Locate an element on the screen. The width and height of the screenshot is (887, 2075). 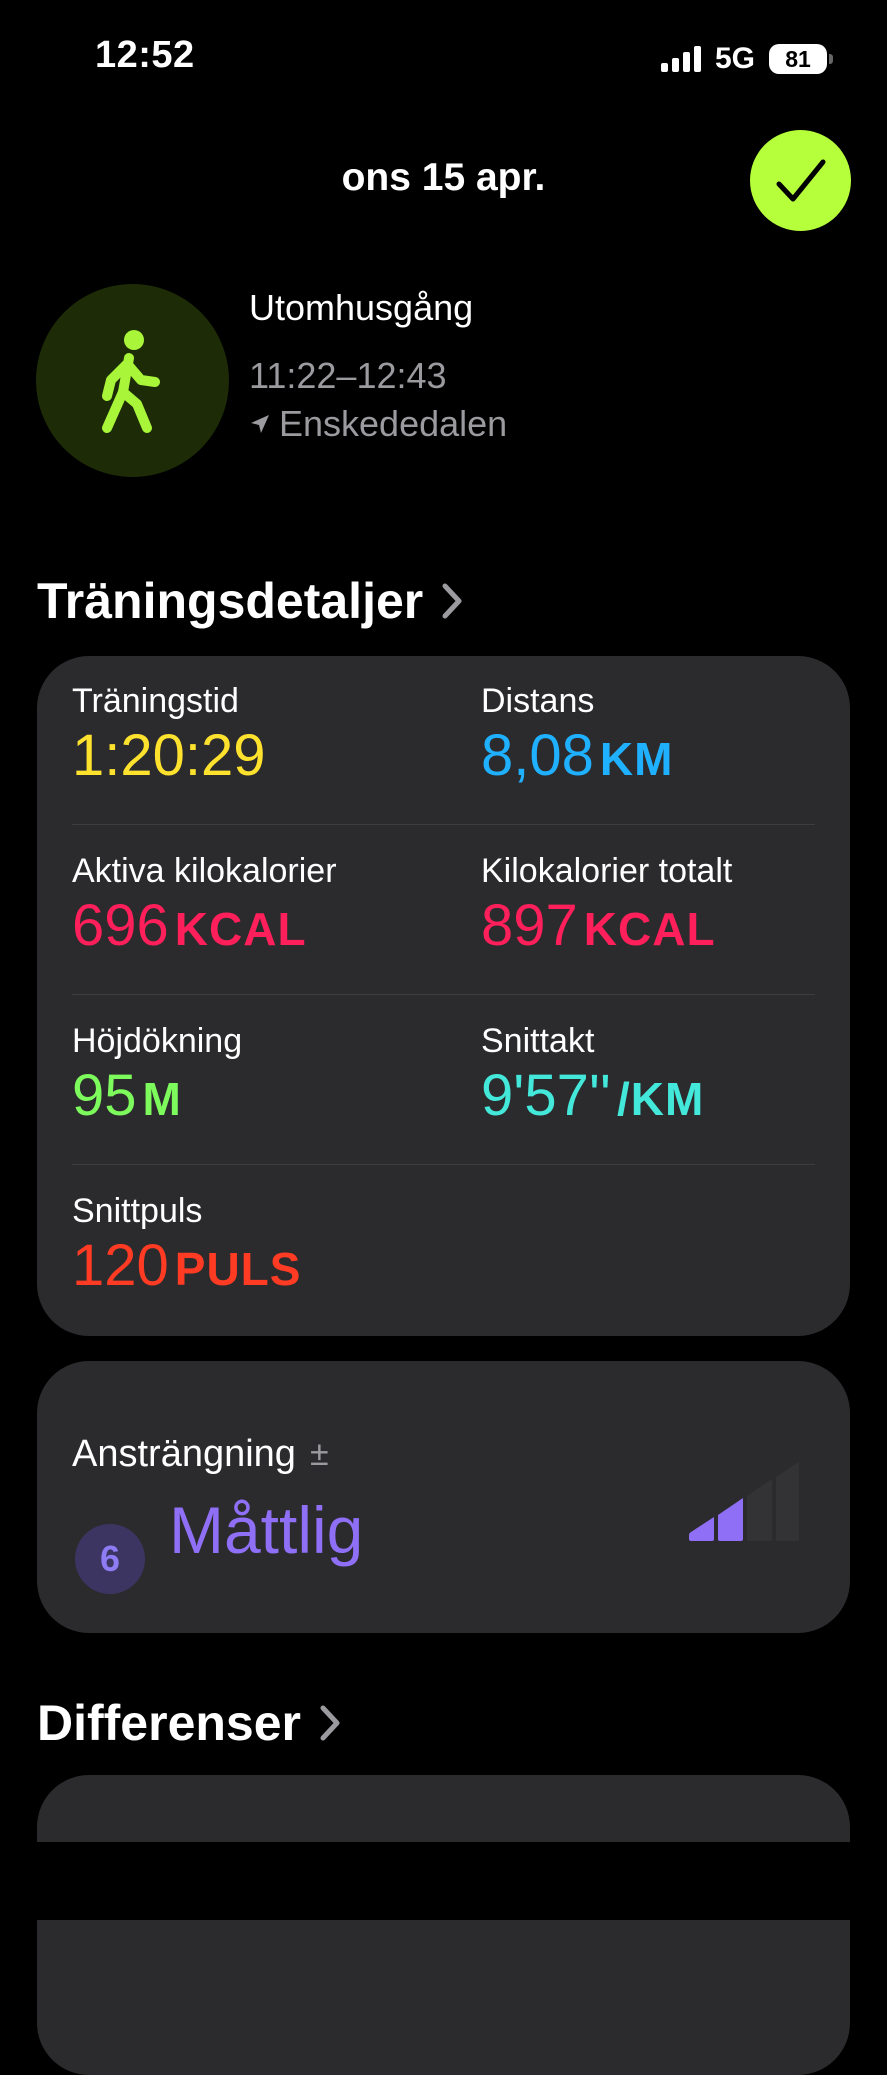
workout-time-range: 11:22–12:43 is located at coordinates (348, 375).